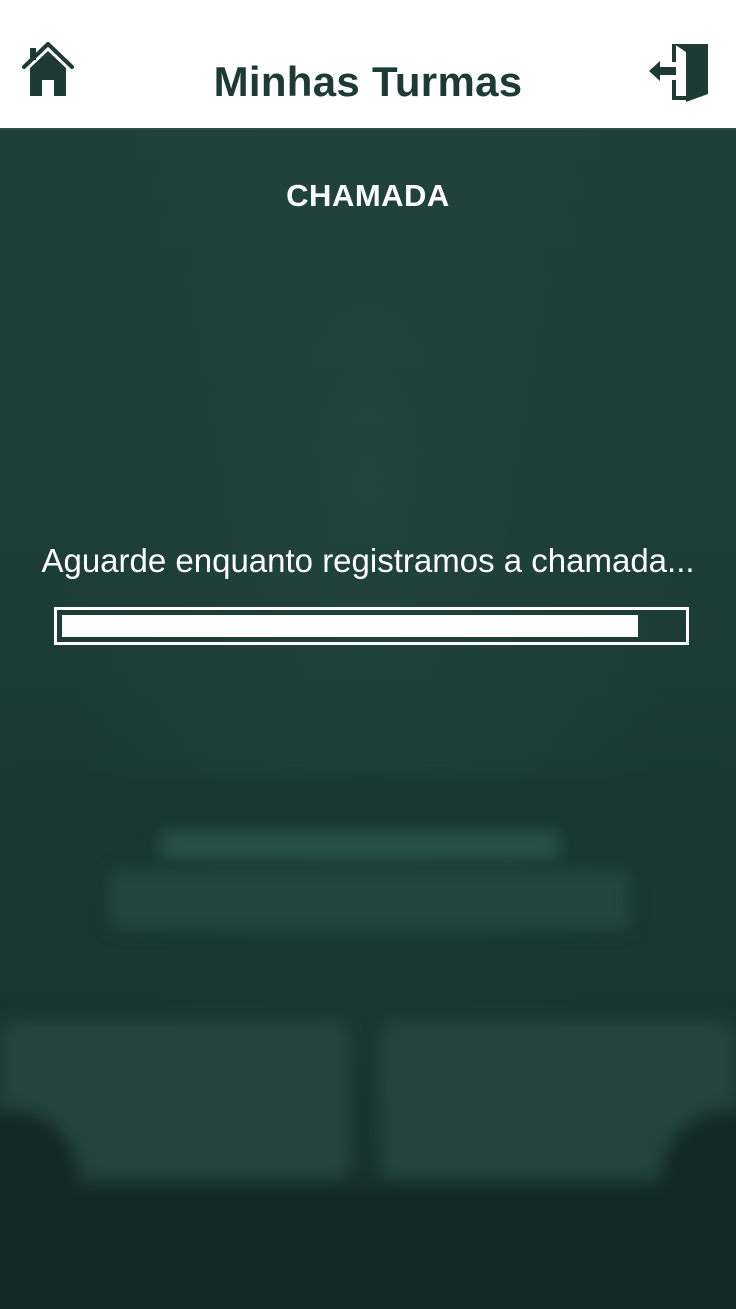  What do you see at coordinates (350, 626) in the screenshot?
I see `progress-fill` at bounding box center [350, 626].